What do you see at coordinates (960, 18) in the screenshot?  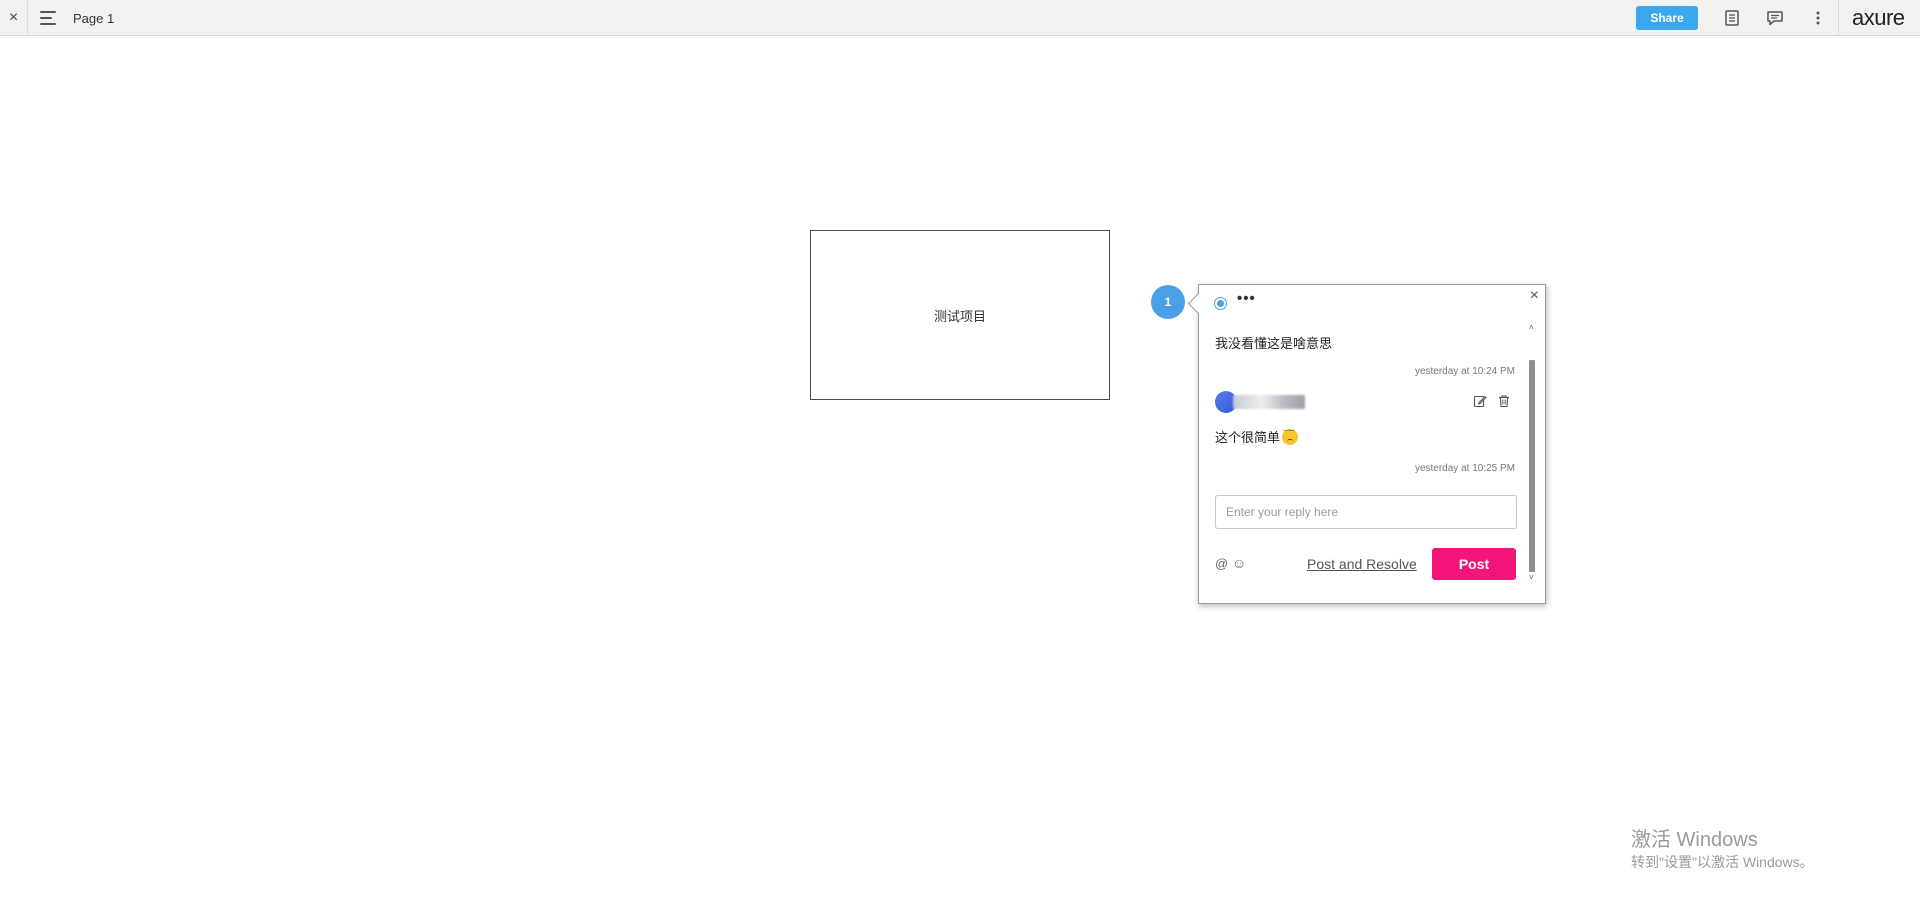 I see `top-toolbar: × Page 1 Share axure` at bounding box center [960, 18].